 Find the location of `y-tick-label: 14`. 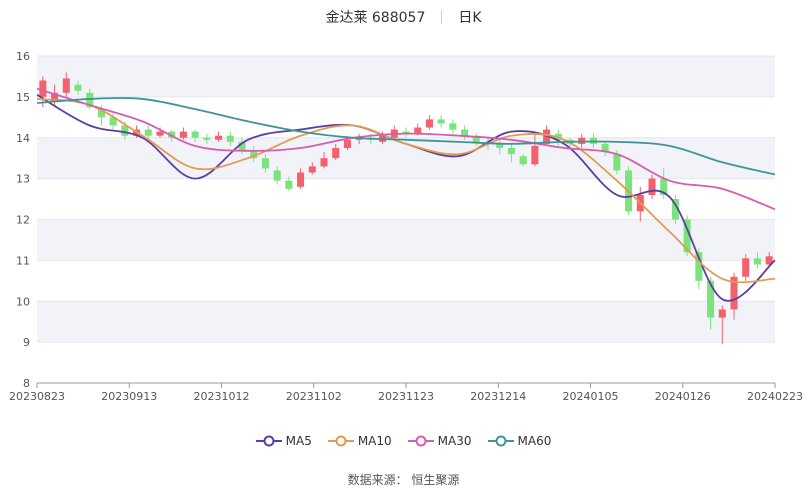

y-tick-label: 14 is located at coordinates (23, 138).